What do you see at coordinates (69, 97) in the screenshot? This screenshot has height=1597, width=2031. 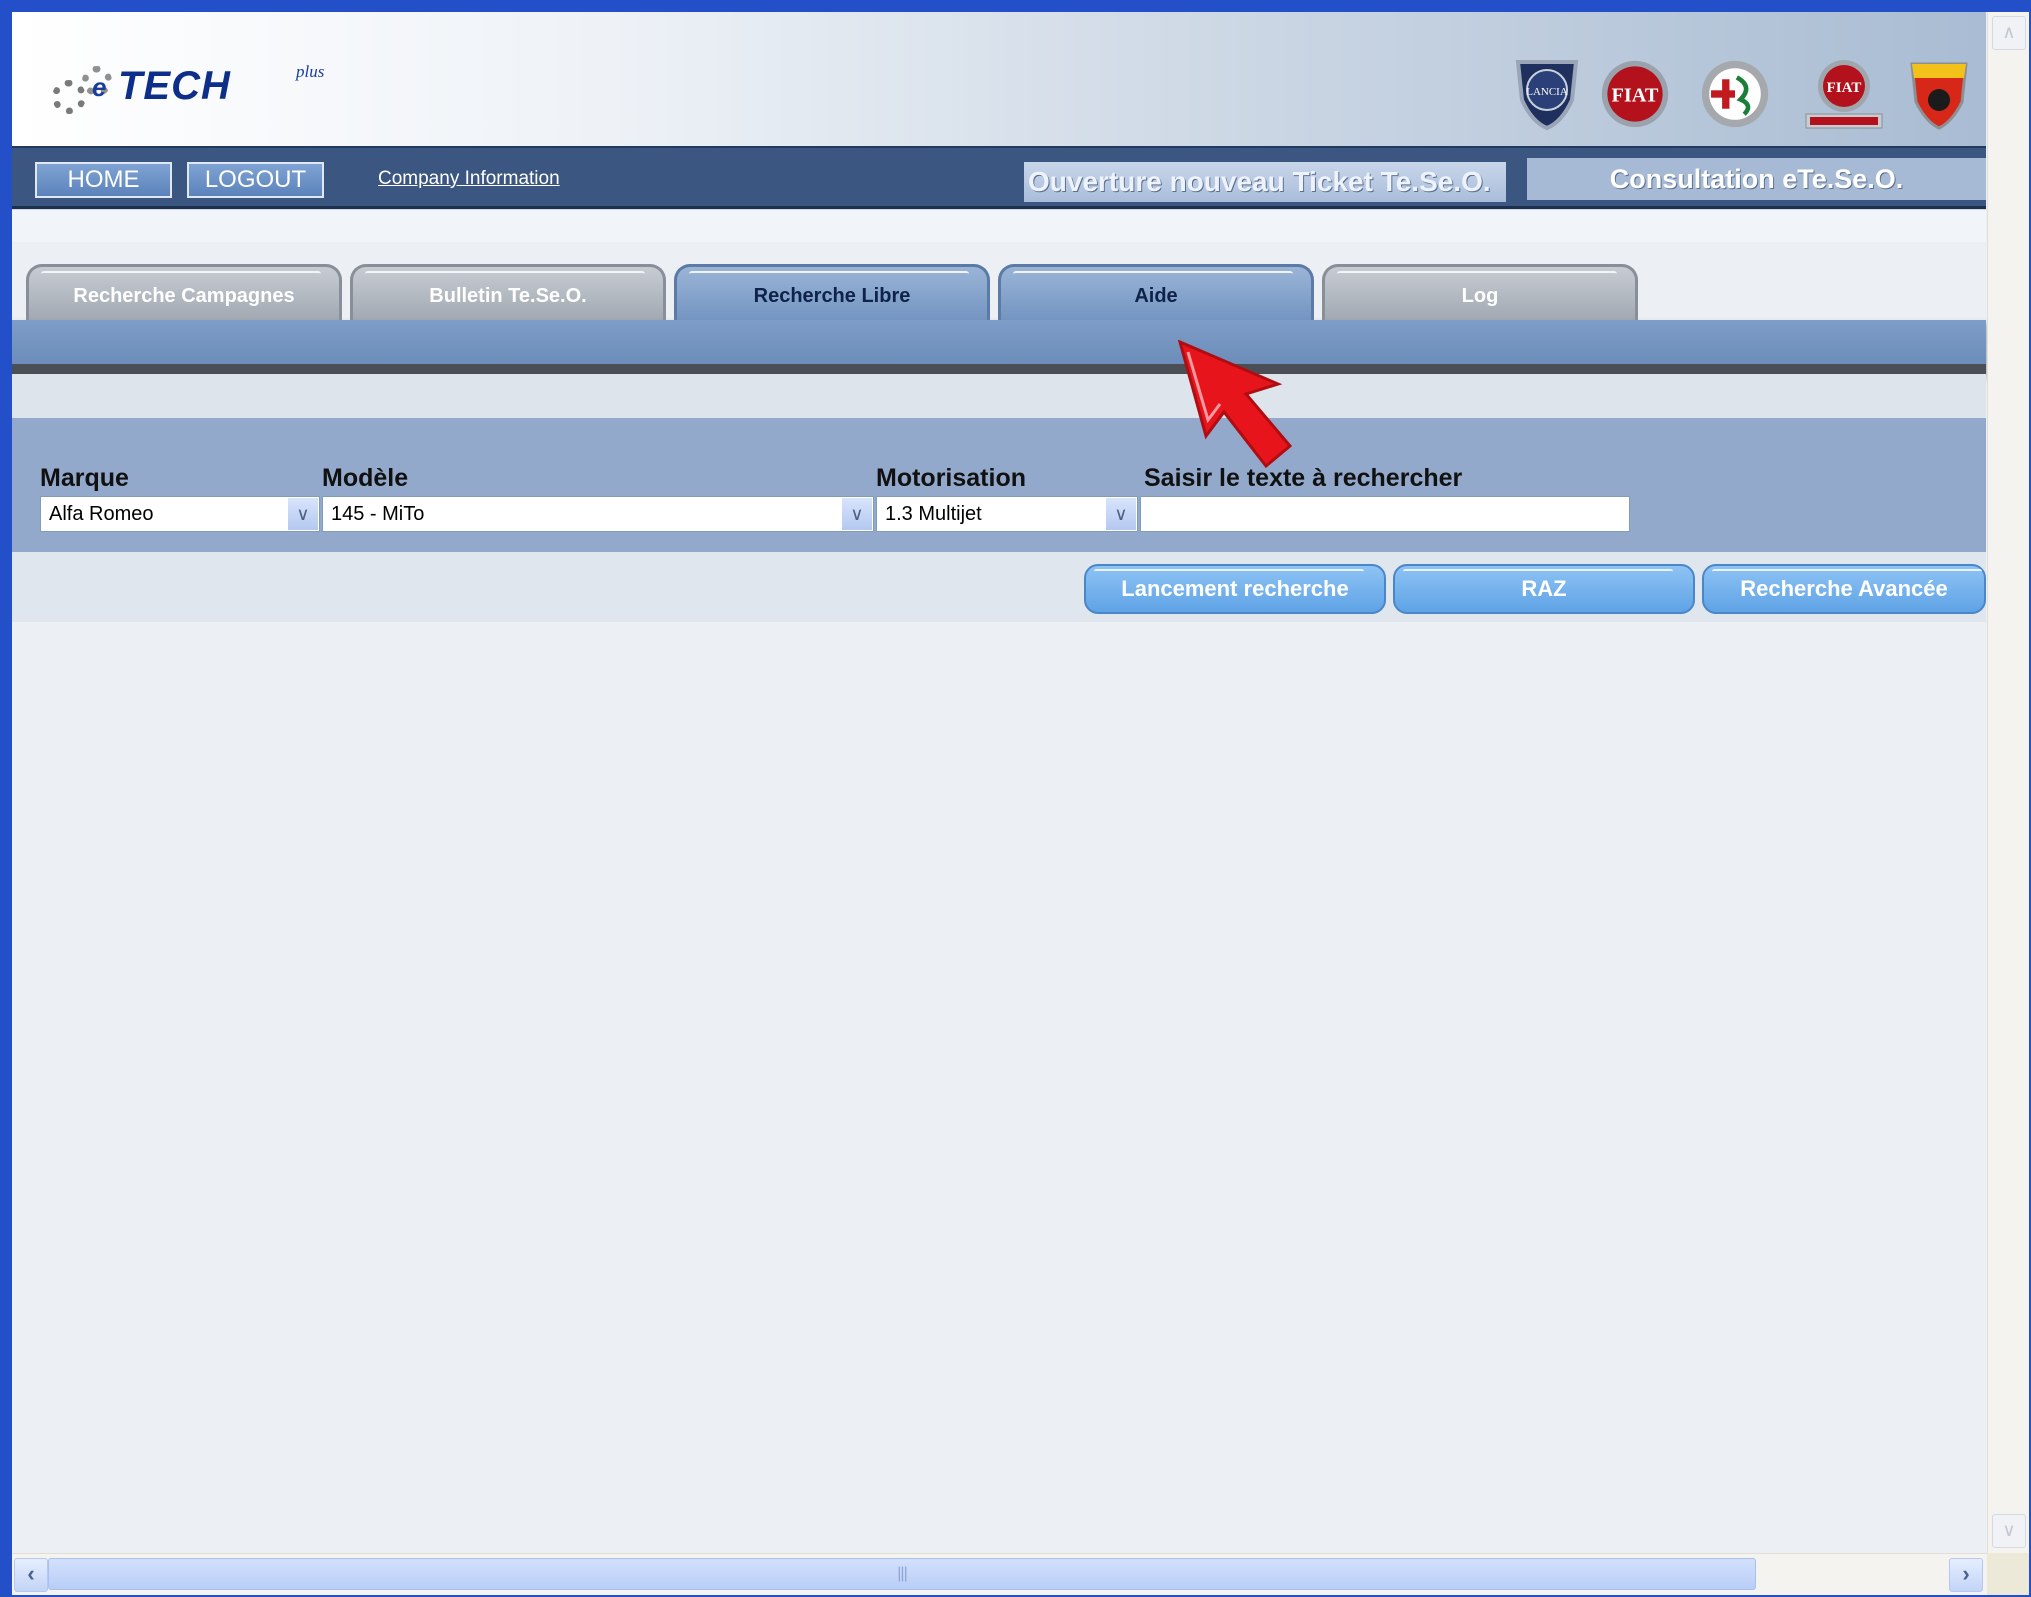 I see `gear-icon` at bounding box center [69, 97].